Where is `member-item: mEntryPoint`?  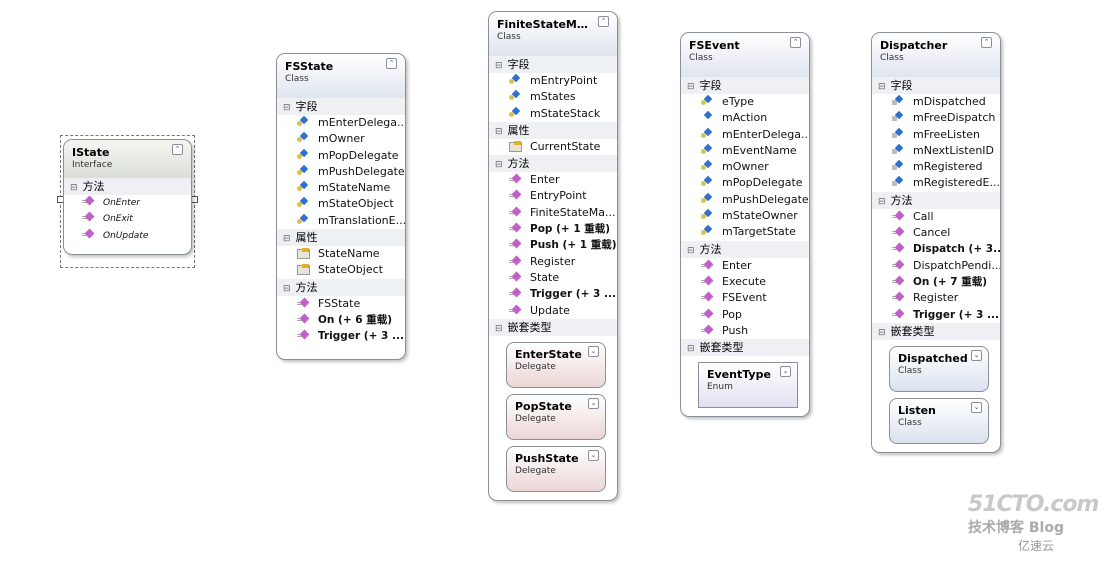 member-item: mEntryPoint is located at coordinates (553, 81).